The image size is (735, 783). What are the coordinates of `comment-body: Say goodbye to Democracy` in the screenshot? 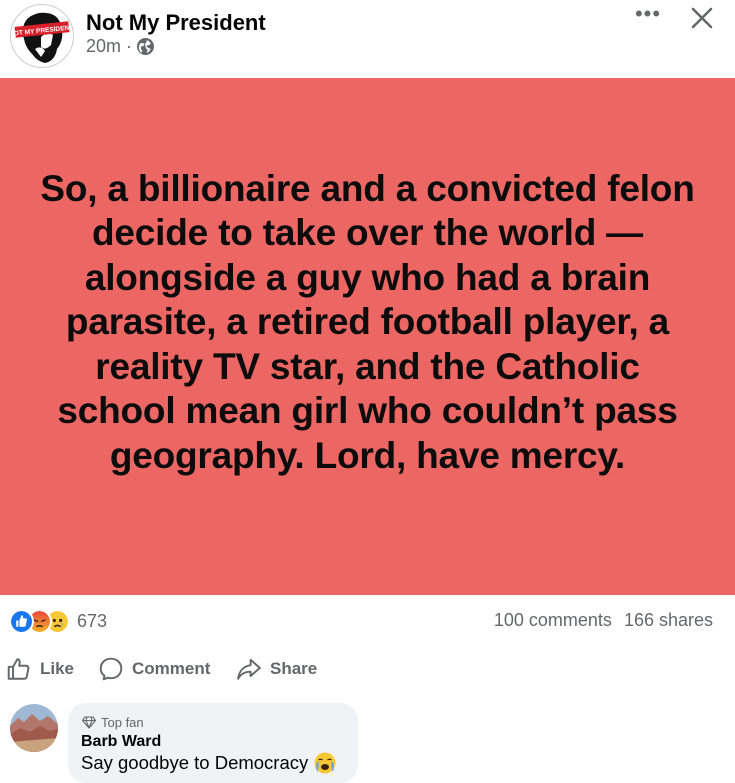 It's located at (195, 762).